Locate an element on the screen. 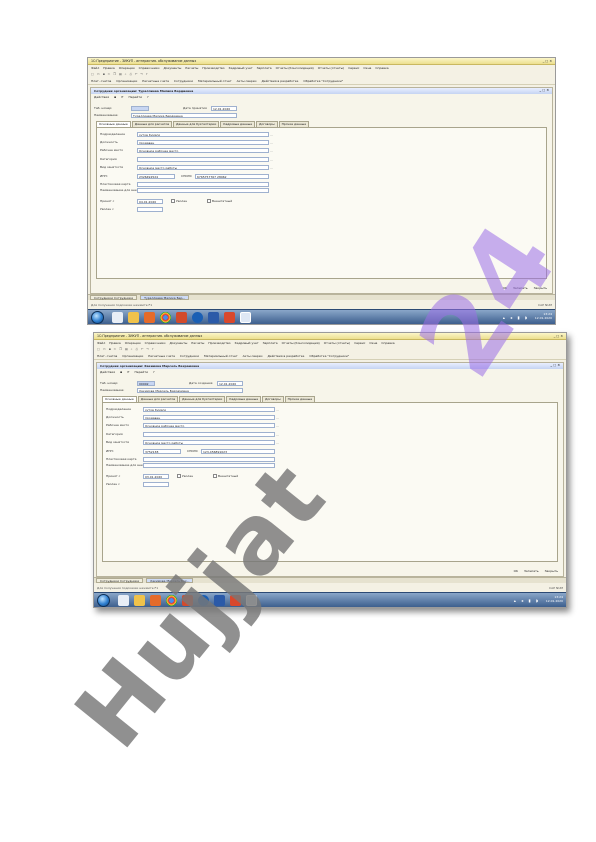 The image size is (596, 842). panel-link: Акты сверки is located at coordinates (253, 356).